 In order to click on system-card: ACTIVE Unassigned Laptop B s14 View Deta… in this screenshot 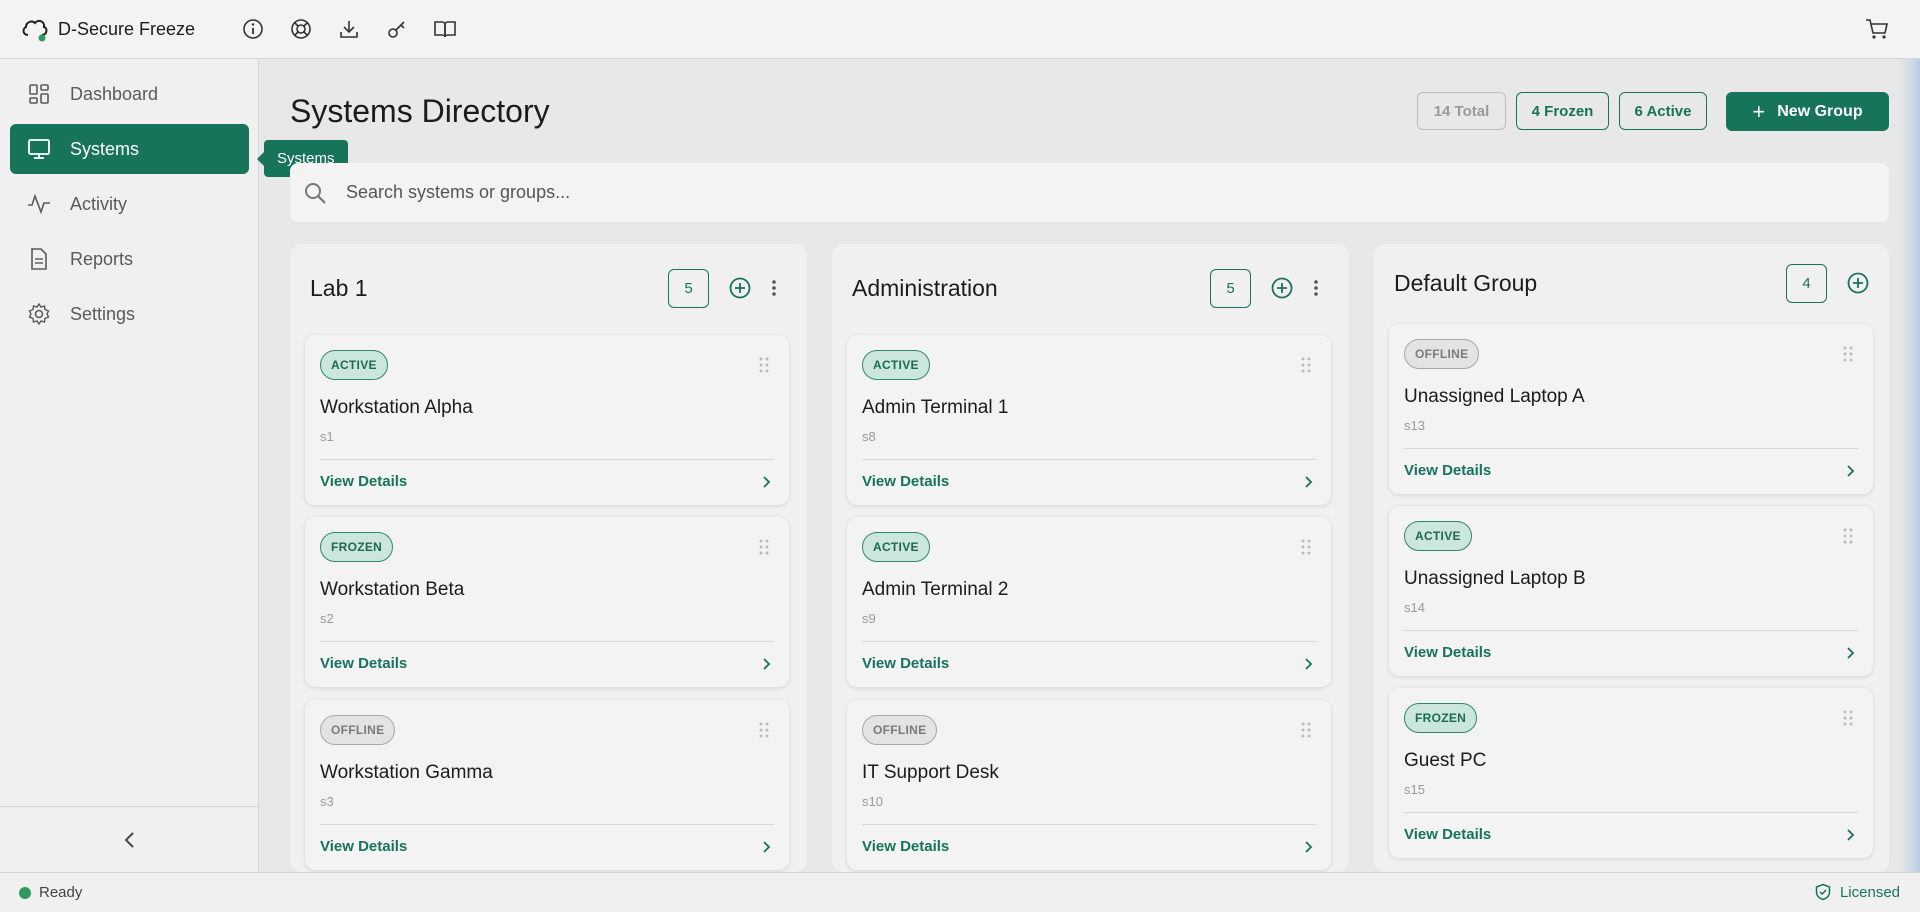, I will do `click(1631, 591)`.